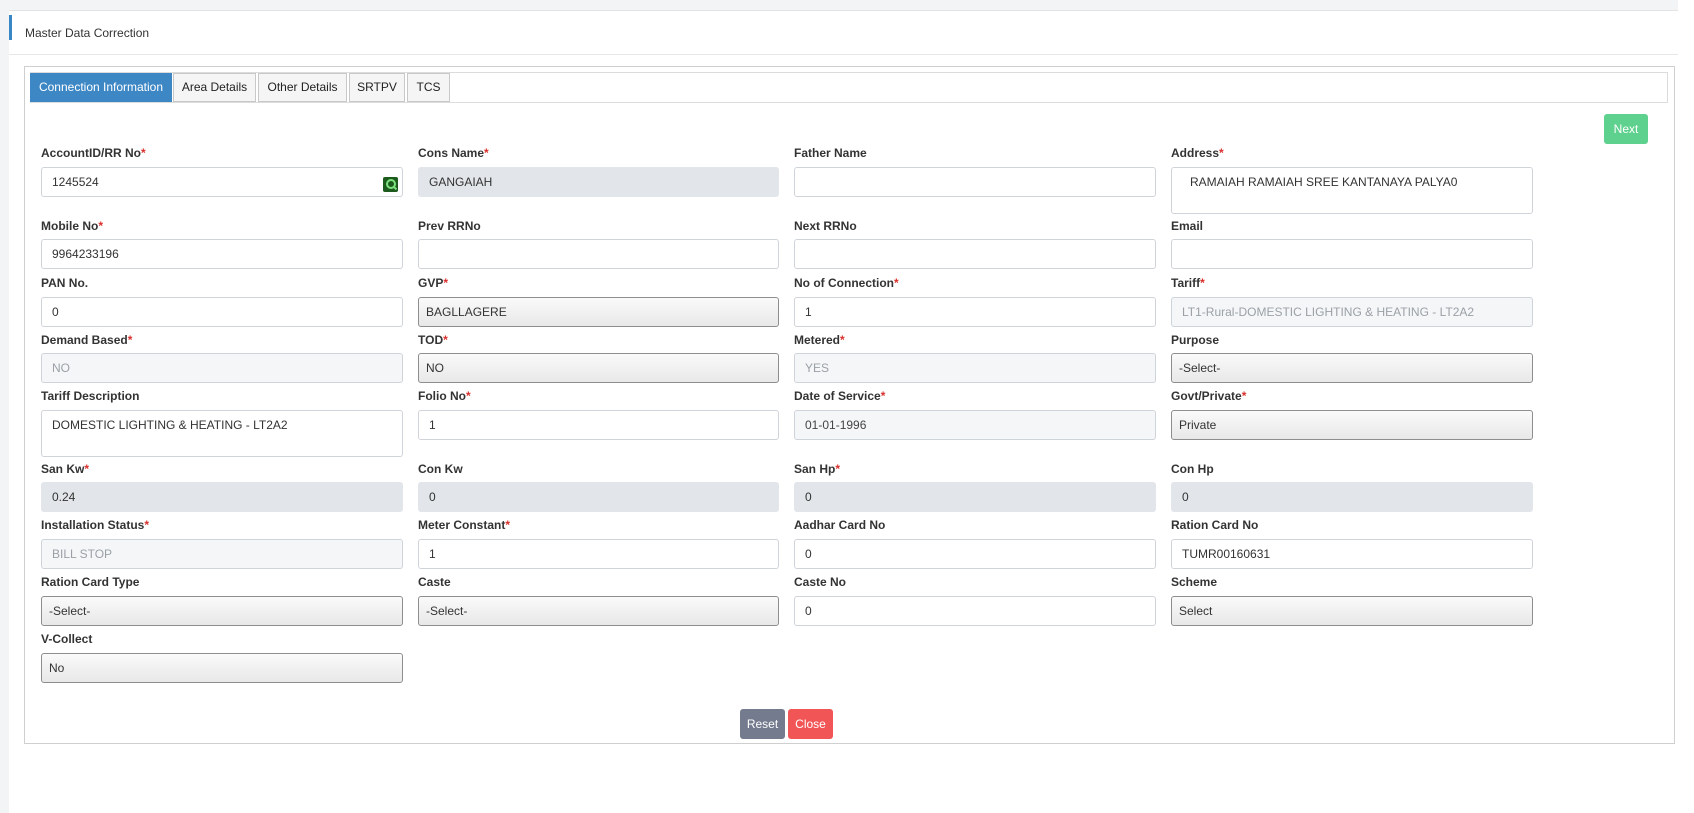 The height and width of the screenshot is (813, 1694). I want to click on scheme-select: Select, so click(1352, 611).